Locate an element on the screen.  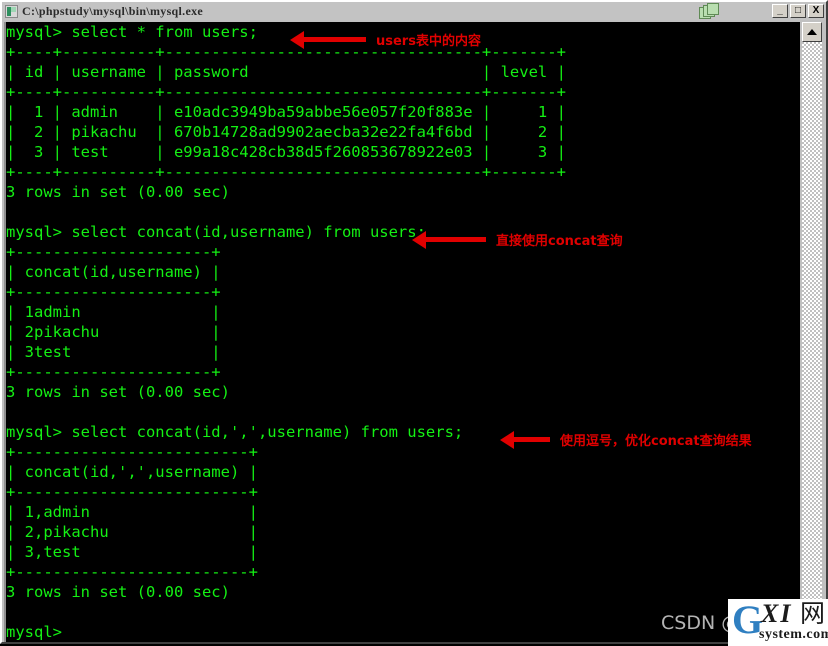
annotation-1: users表中的内容 is located at coordinates (385, 39).